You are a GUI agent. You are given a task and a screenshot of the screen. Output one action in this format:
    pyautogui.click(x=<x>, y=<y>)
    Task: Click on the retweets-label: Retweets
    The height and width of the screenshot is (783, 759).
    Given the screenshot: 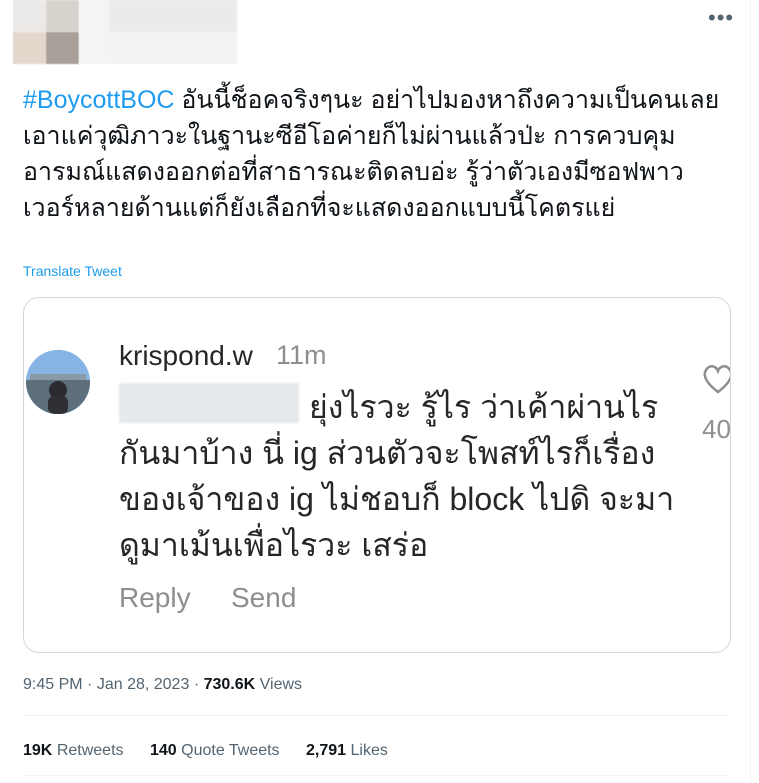 What is the action you would take?
    pyautogui.click(x=90, y=750)
    